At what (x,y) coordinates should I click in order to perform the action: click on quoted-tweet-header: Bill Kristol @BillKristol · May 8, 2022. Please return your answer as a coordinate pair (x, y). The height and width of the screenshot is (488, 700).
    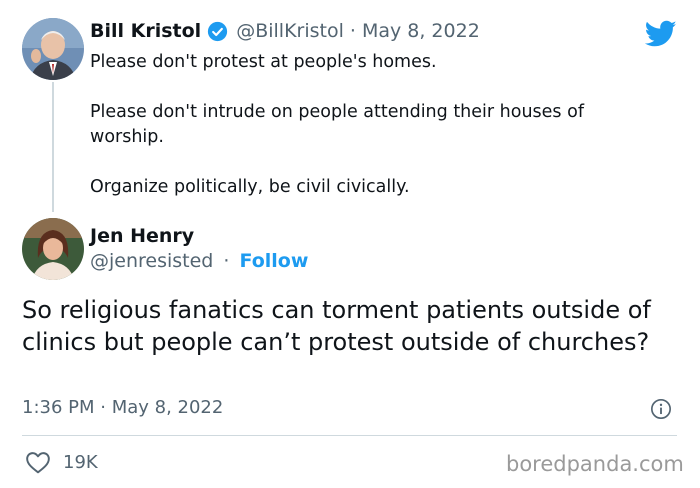
    Looking at the image, I should click on (285, 31).